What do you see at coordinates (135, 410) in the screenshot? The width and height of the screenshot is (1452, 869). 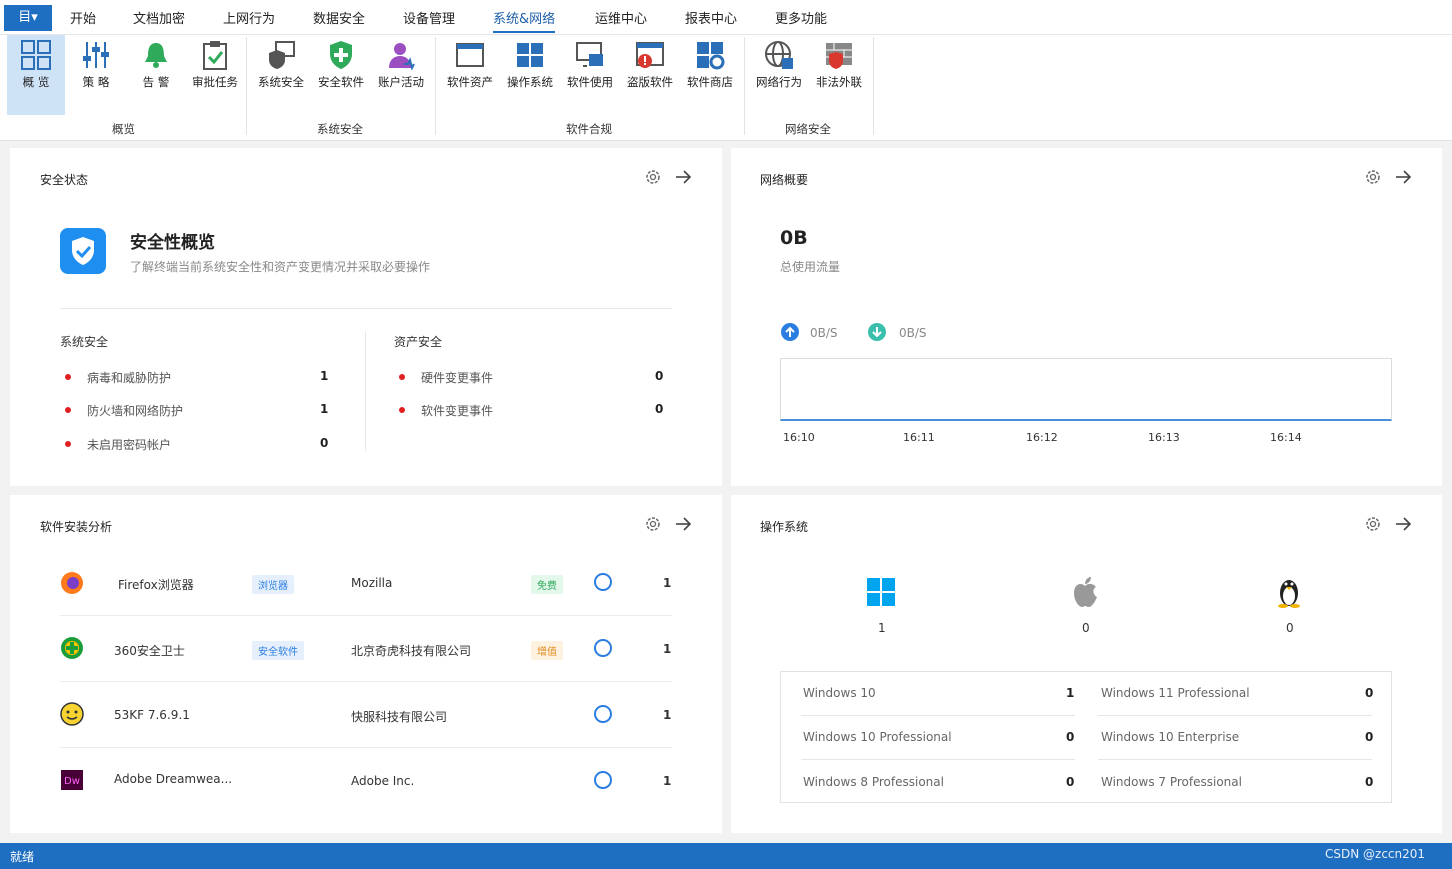 I see `firewall-protection-label: 防火墙和网络防护` at bounding box center [135, 410].